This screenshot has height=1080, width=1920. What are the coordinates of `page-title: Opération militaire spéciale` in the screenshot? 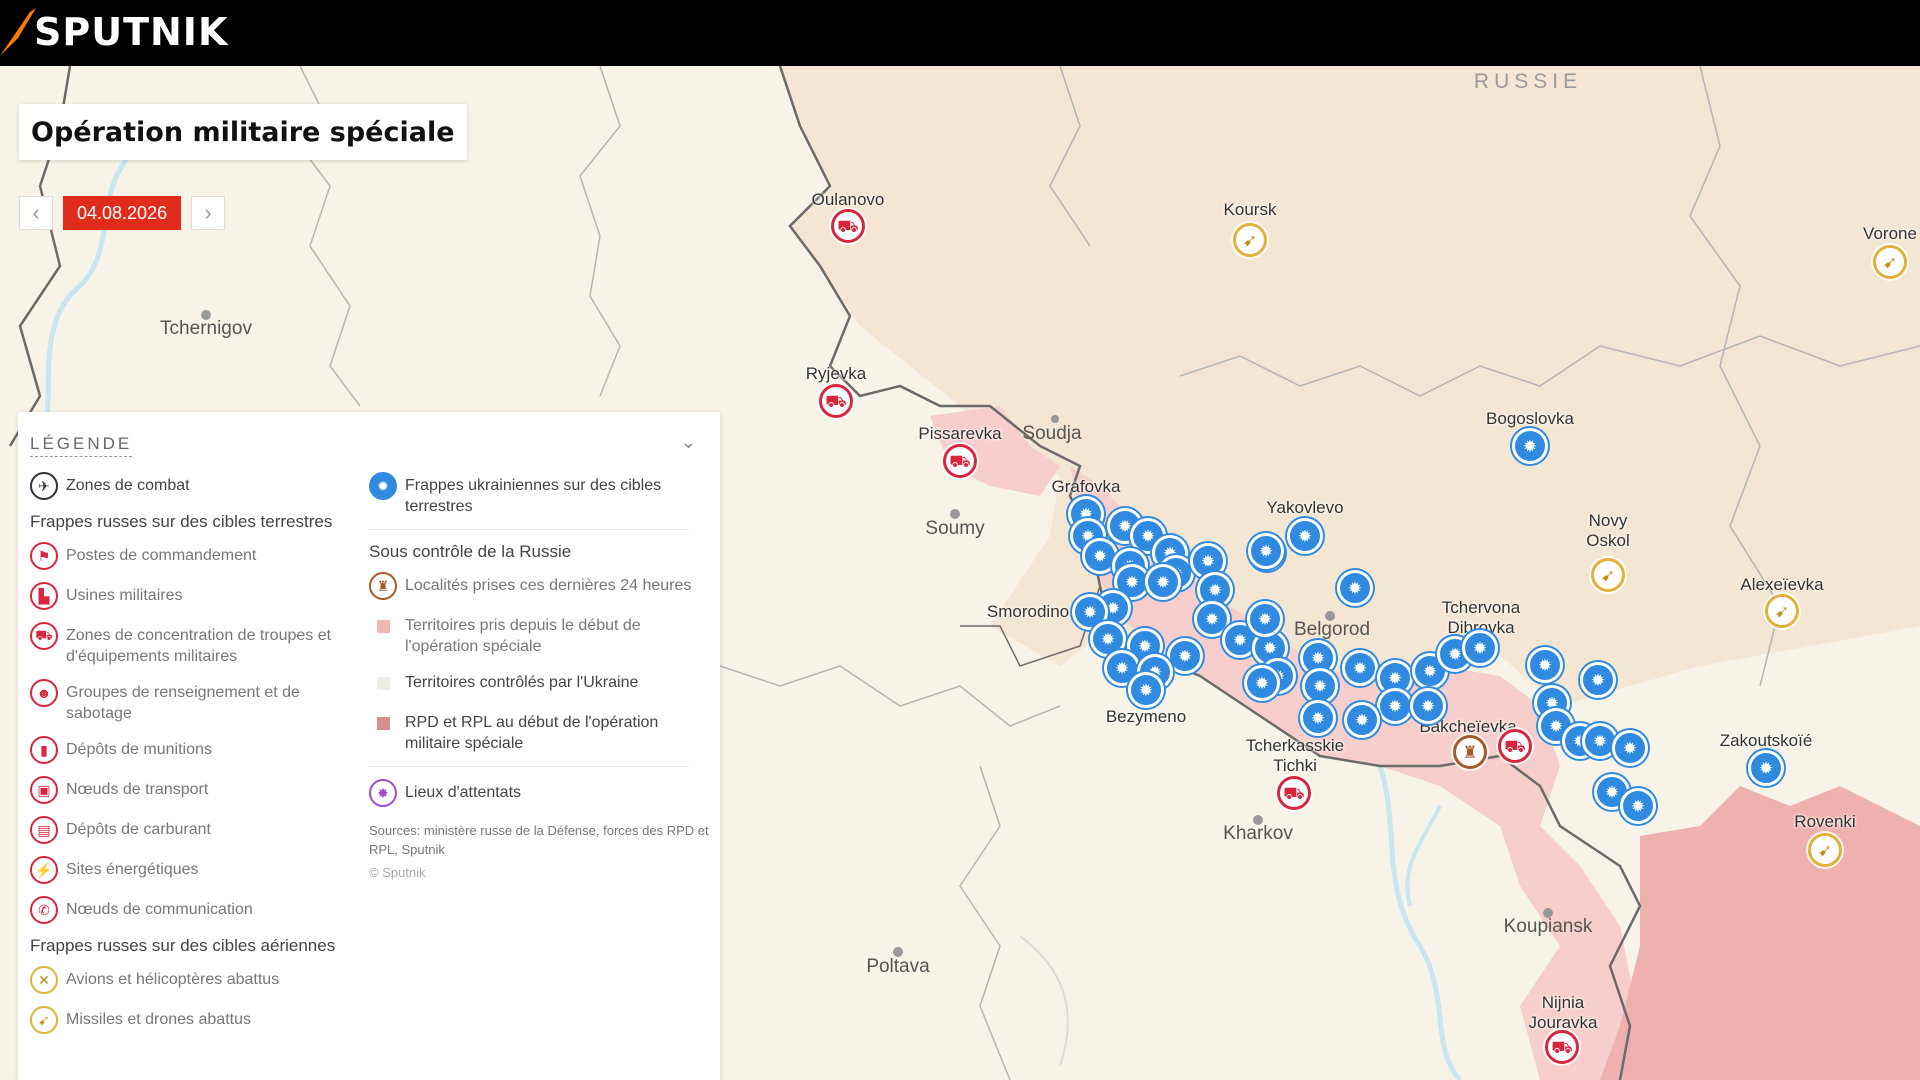 It's located at (243, 132).